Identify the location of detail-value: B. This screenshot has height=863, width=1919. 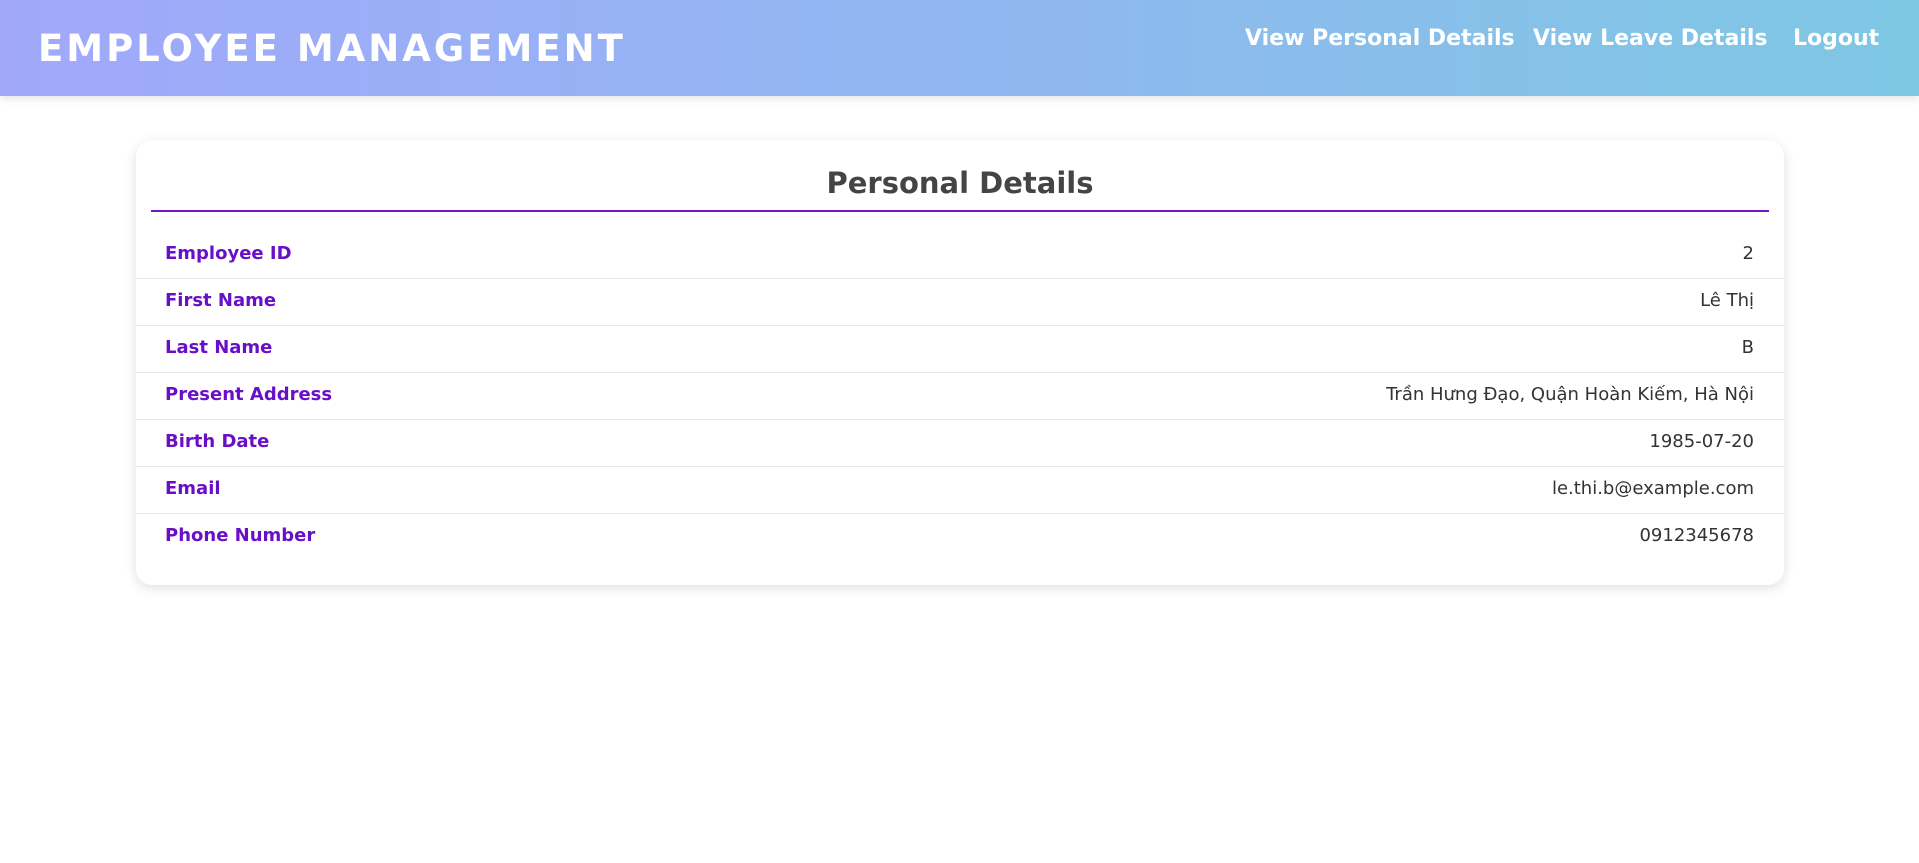
(1747, 347).